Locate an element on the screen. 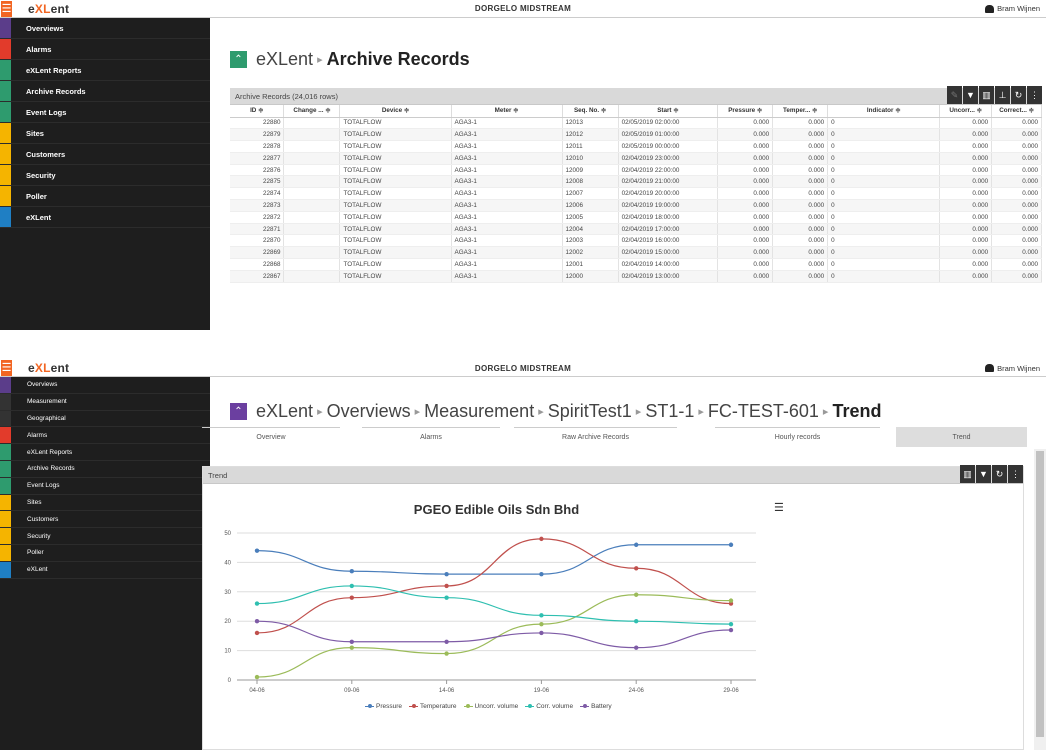 The width and height of the screenshot is (1046, 750). download-icon: ⊥ is located at coordinates (1002, 95).